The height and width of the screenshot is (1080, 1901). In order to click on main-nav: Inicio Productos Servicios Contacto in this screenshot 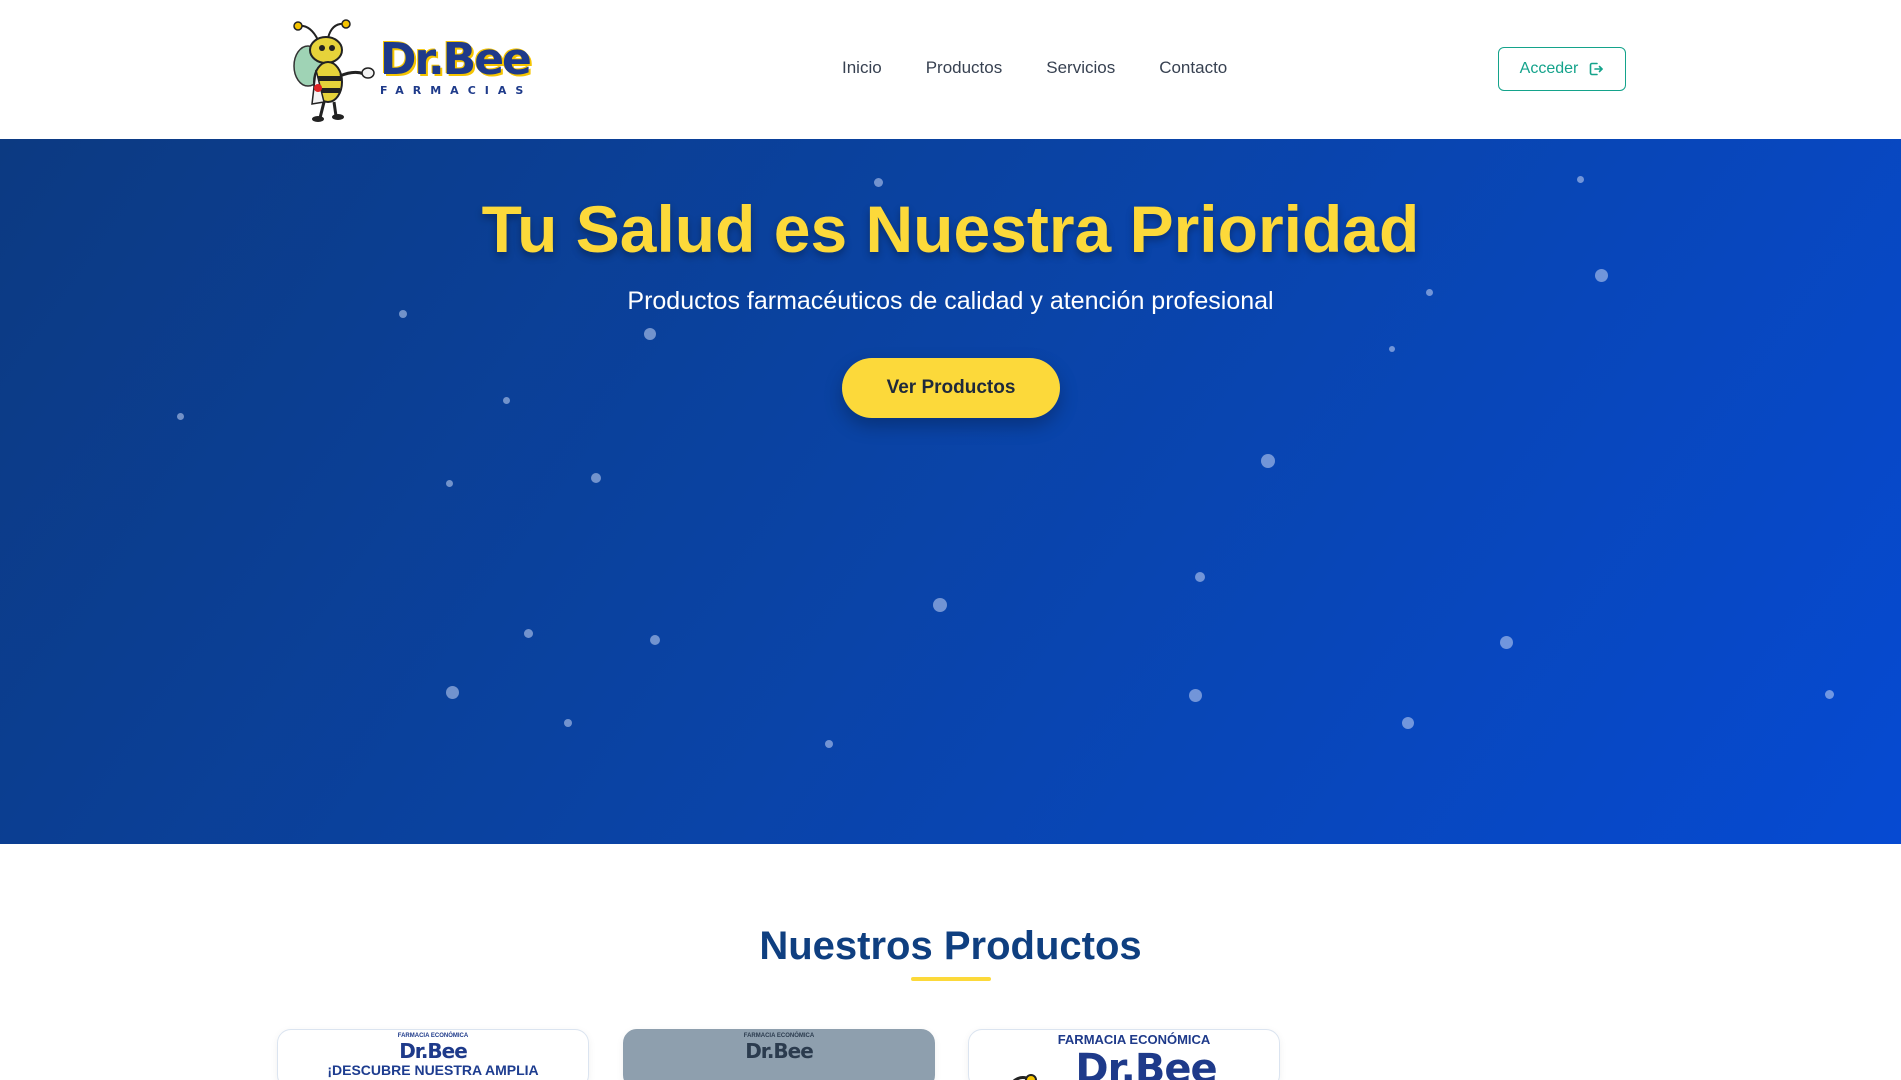, I will do `click(1034, 68)`.